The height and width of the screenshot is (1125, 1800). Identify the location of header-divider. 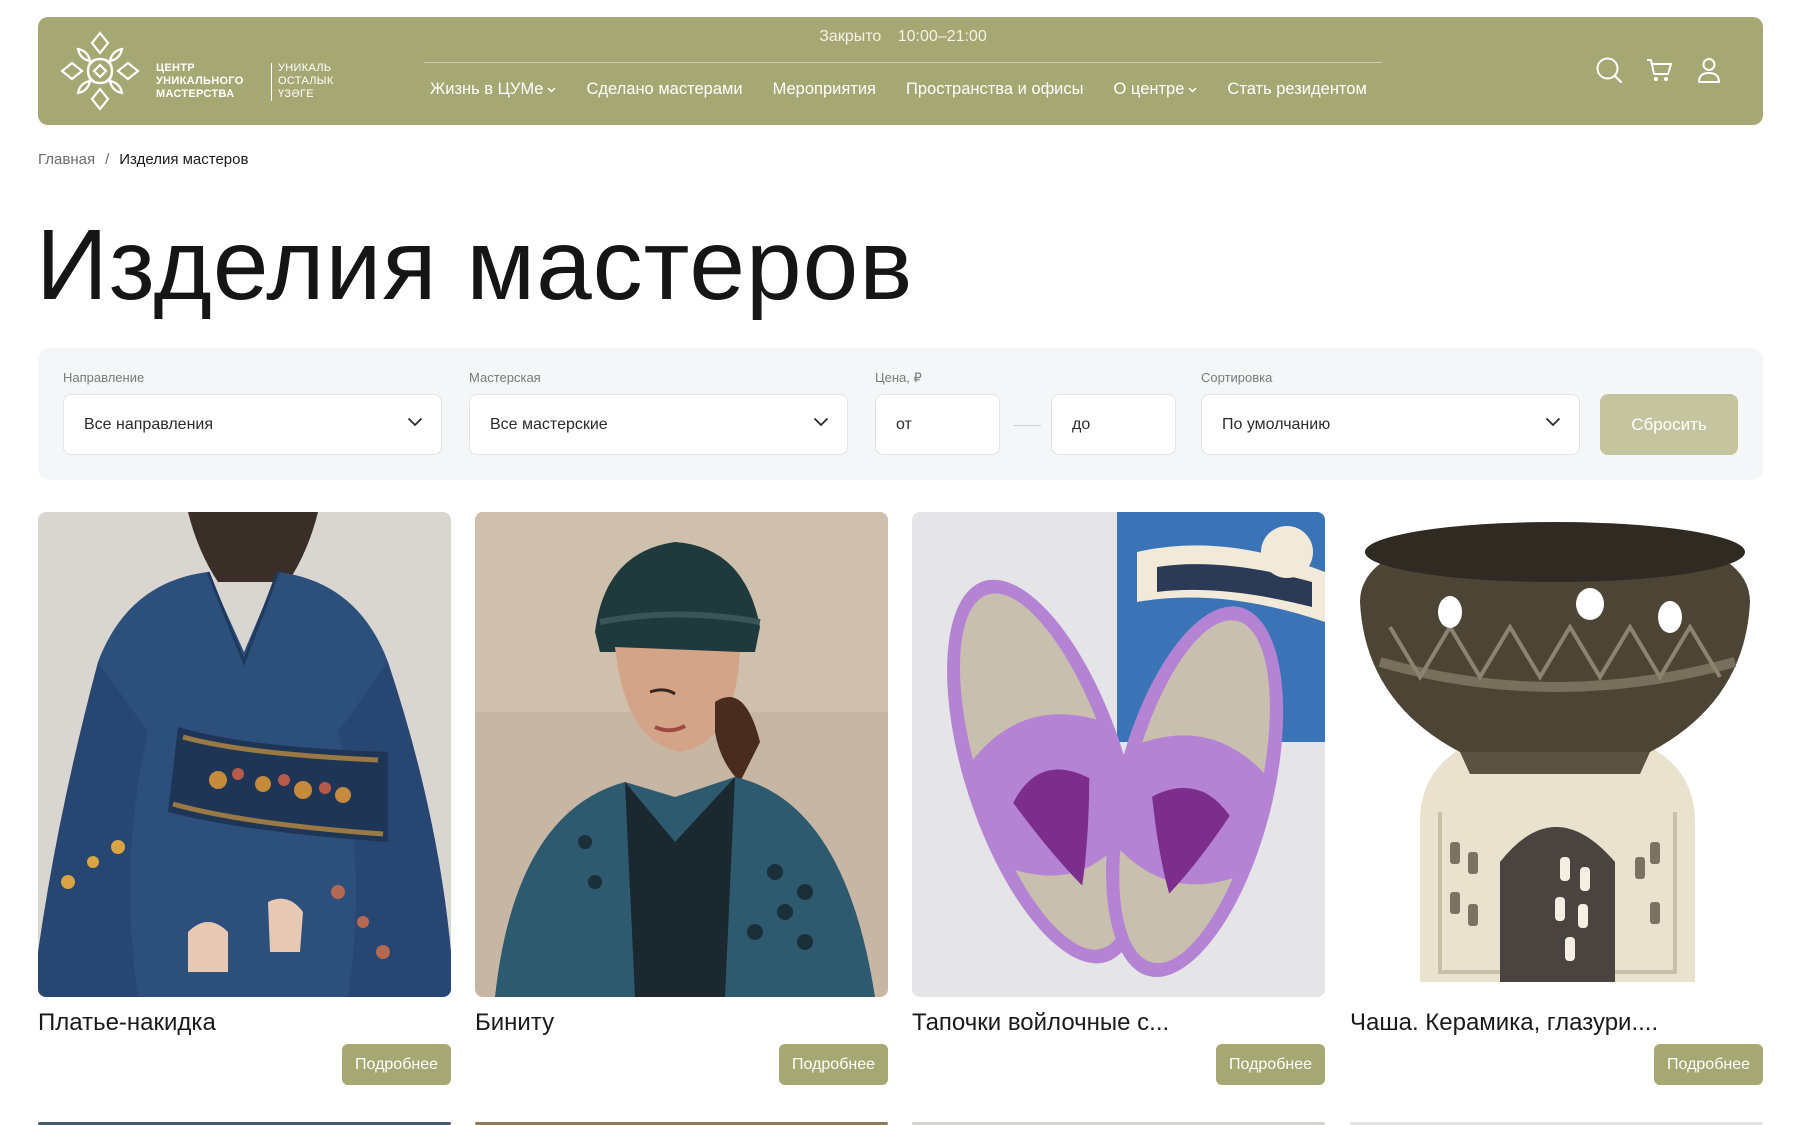
(903, 62).